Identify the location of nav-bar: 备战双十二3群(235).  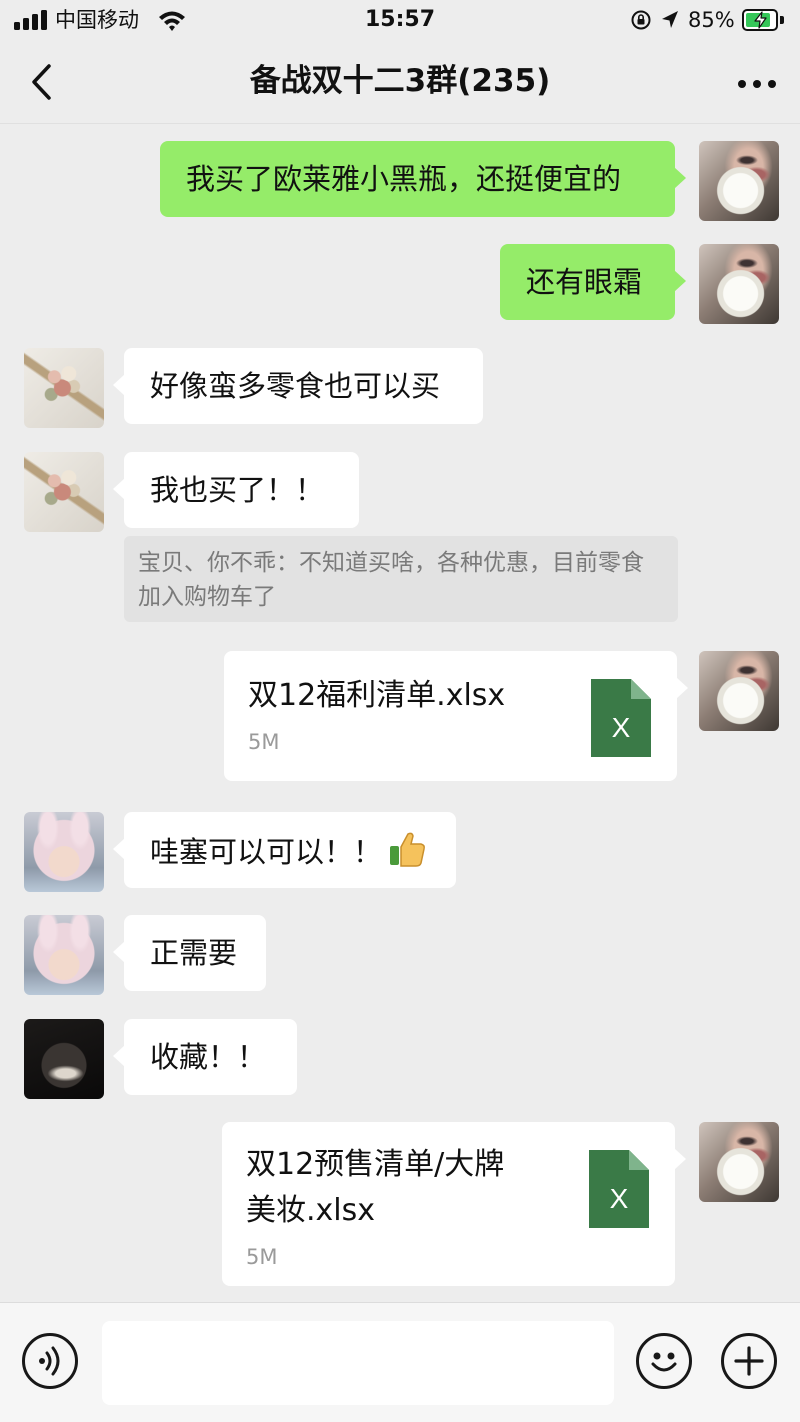
(400, 83).